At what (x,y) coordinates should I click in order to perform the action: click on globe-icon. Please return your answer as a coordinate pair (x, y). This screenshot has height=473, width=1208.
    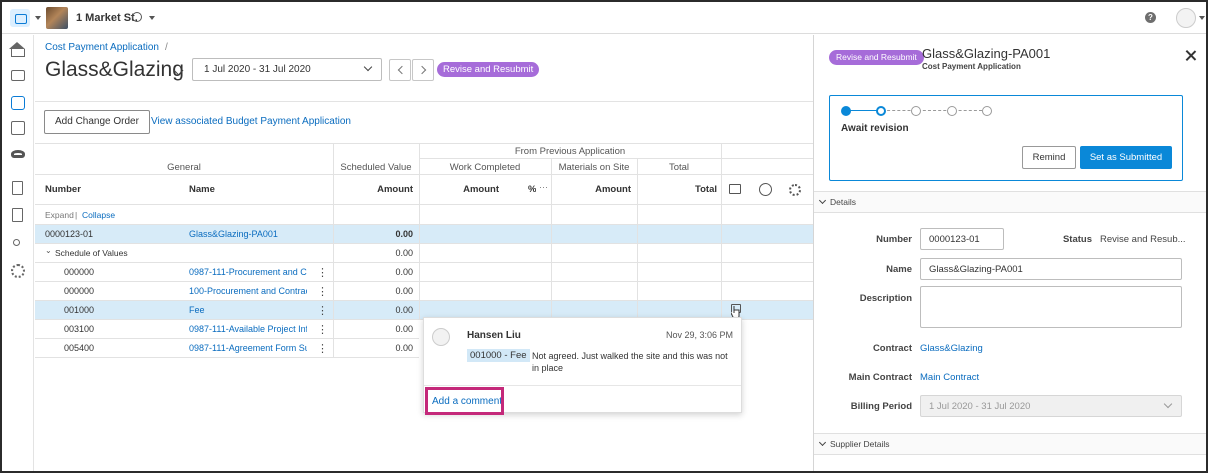
    Looking at the image, I should click on (137, 17).